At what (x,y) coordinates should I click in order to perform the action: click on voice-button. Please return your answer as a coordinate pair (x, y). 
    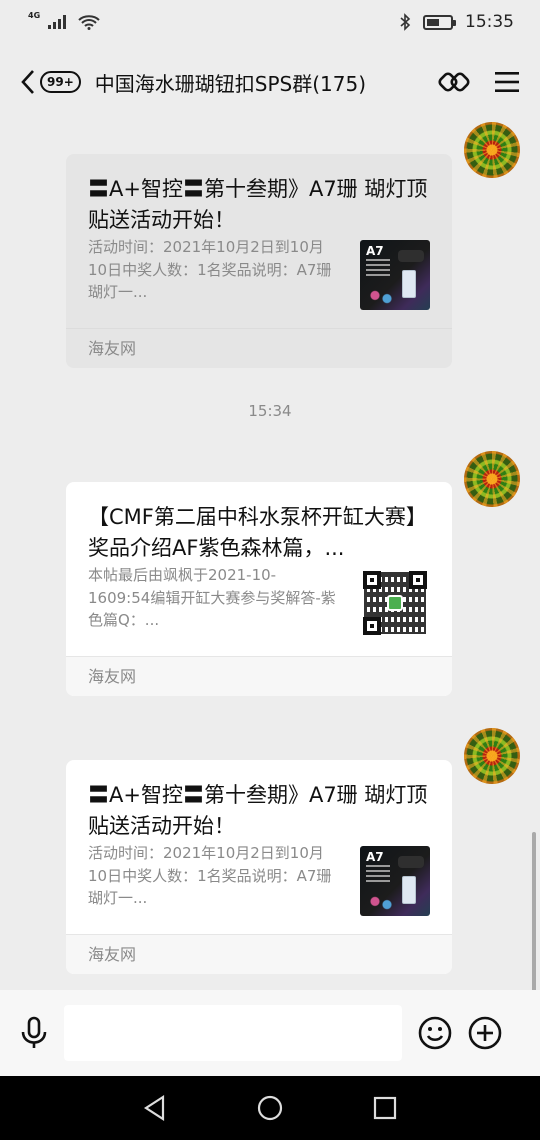
    Looking at the image, I should click on (34, 1033).